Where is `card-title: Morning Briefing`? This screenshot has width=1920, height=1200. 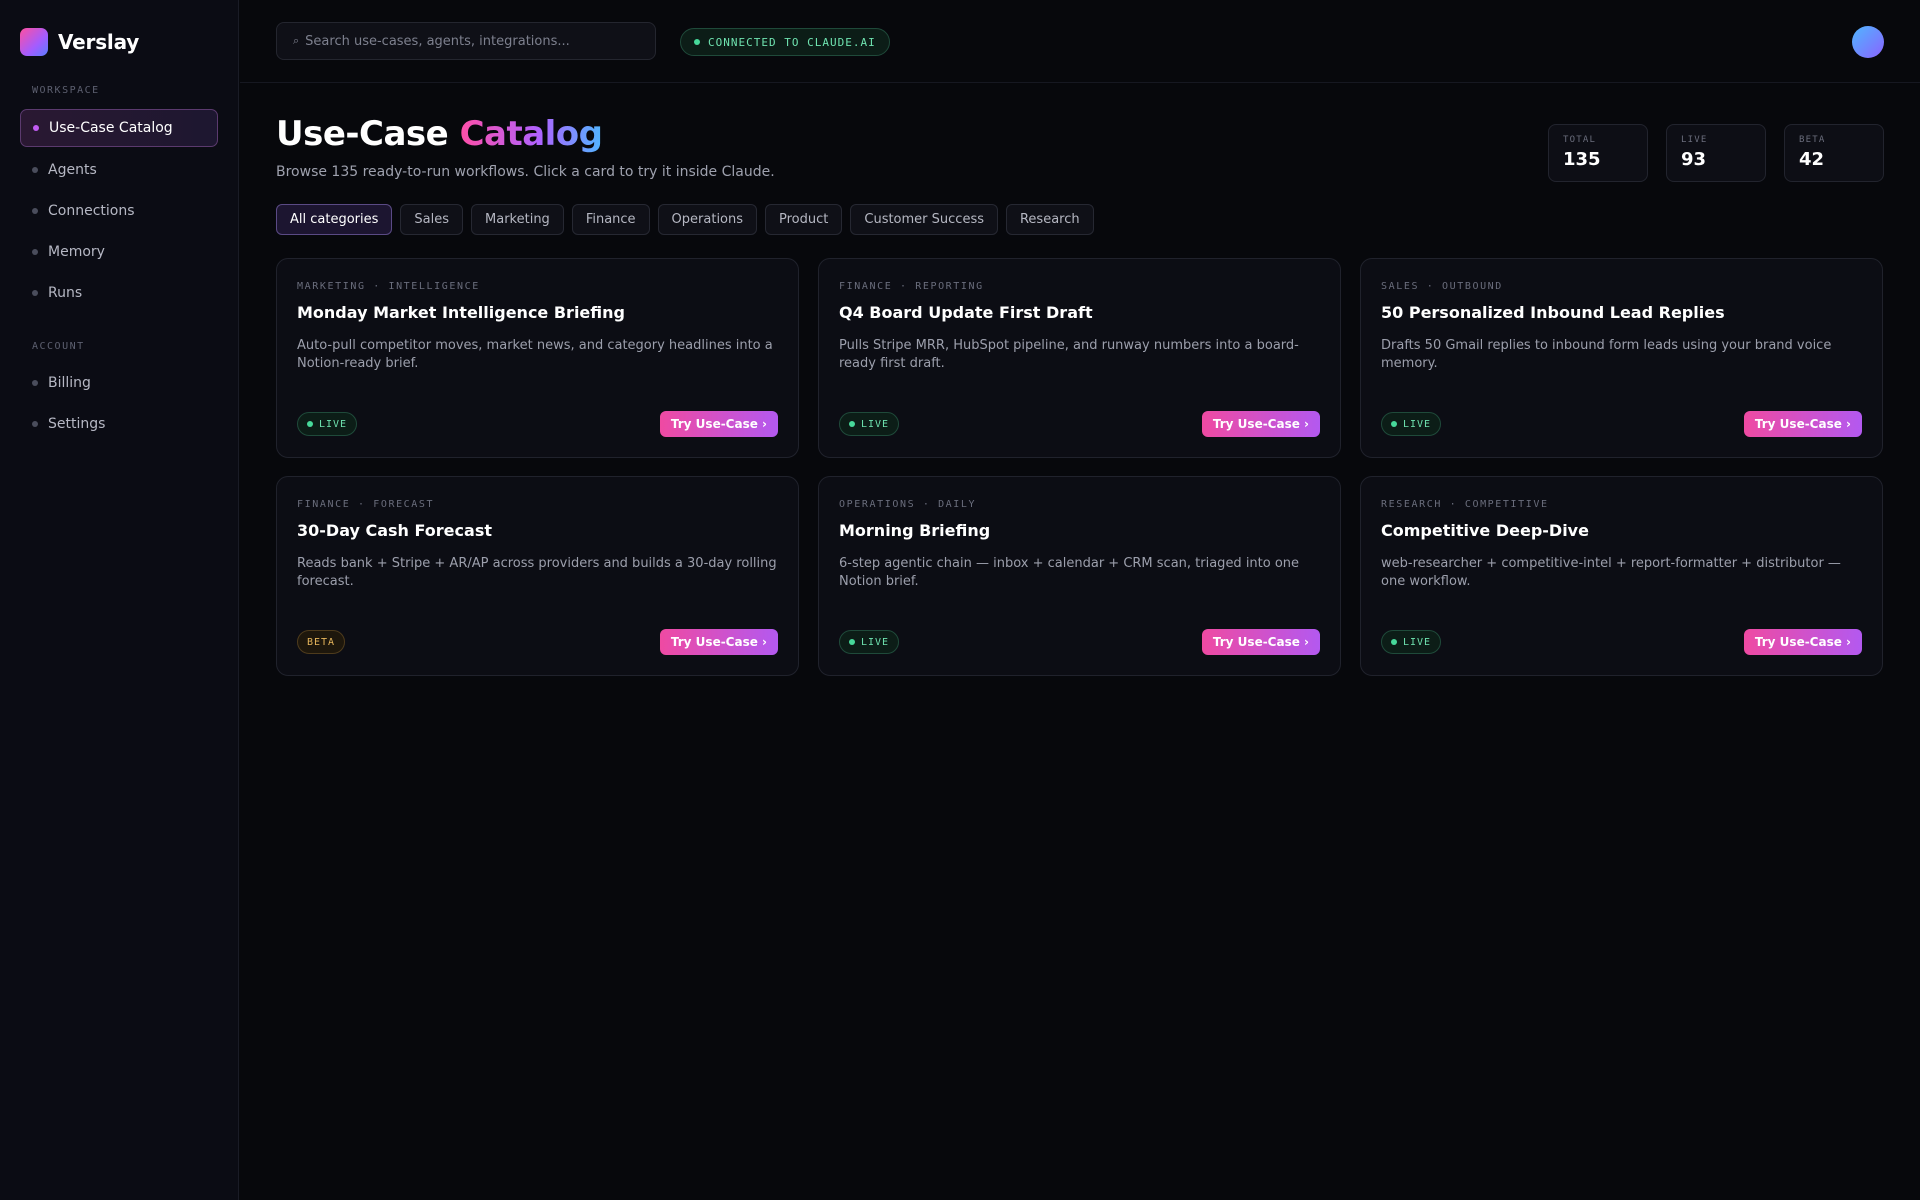 card-title: Morning Briefing is located at coordinates (915, 530).